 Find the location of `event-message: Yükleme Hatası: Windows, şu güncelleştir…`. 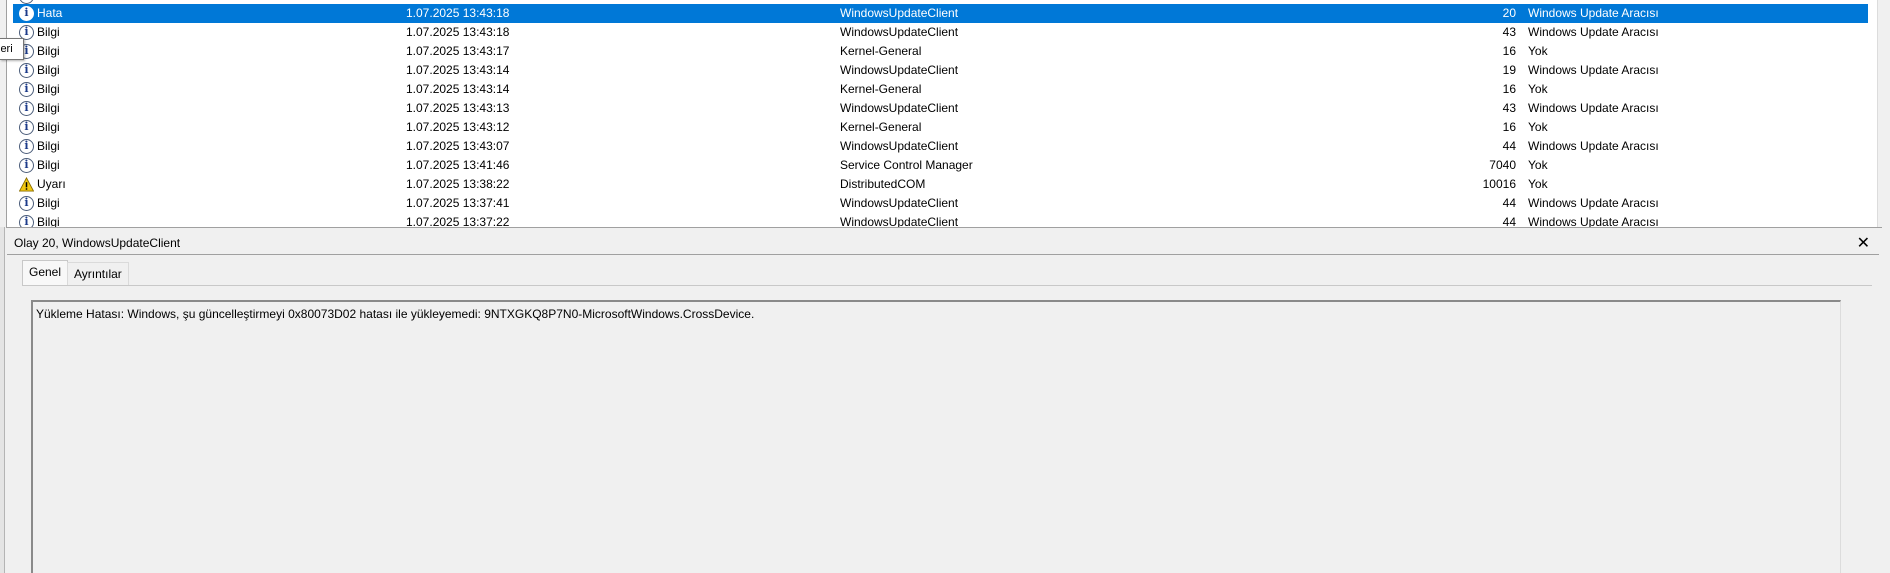

event-message: Yükleme Hatası: Windows, şu güncelleştir… is located at coordinates (395, 314).